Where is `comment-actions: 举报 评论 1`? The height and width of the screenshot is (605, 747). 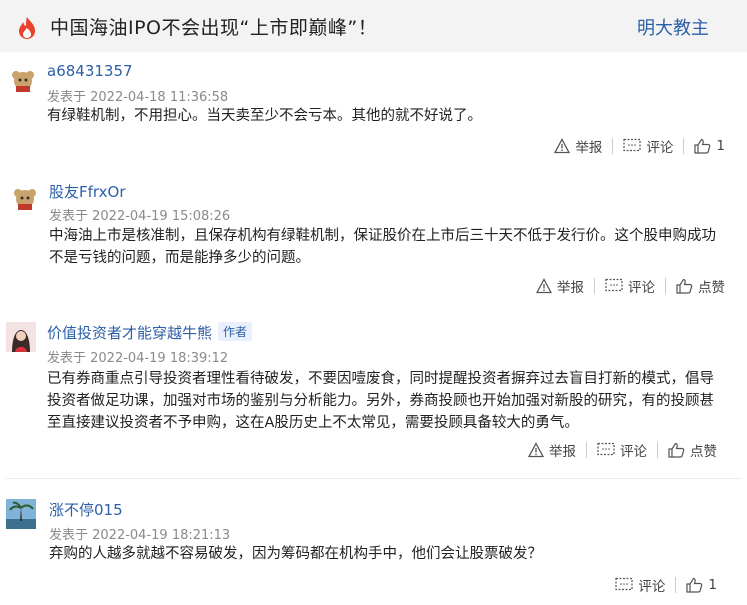 comment-actions: 举报 评论 1 is located at coordinates (639, 146).